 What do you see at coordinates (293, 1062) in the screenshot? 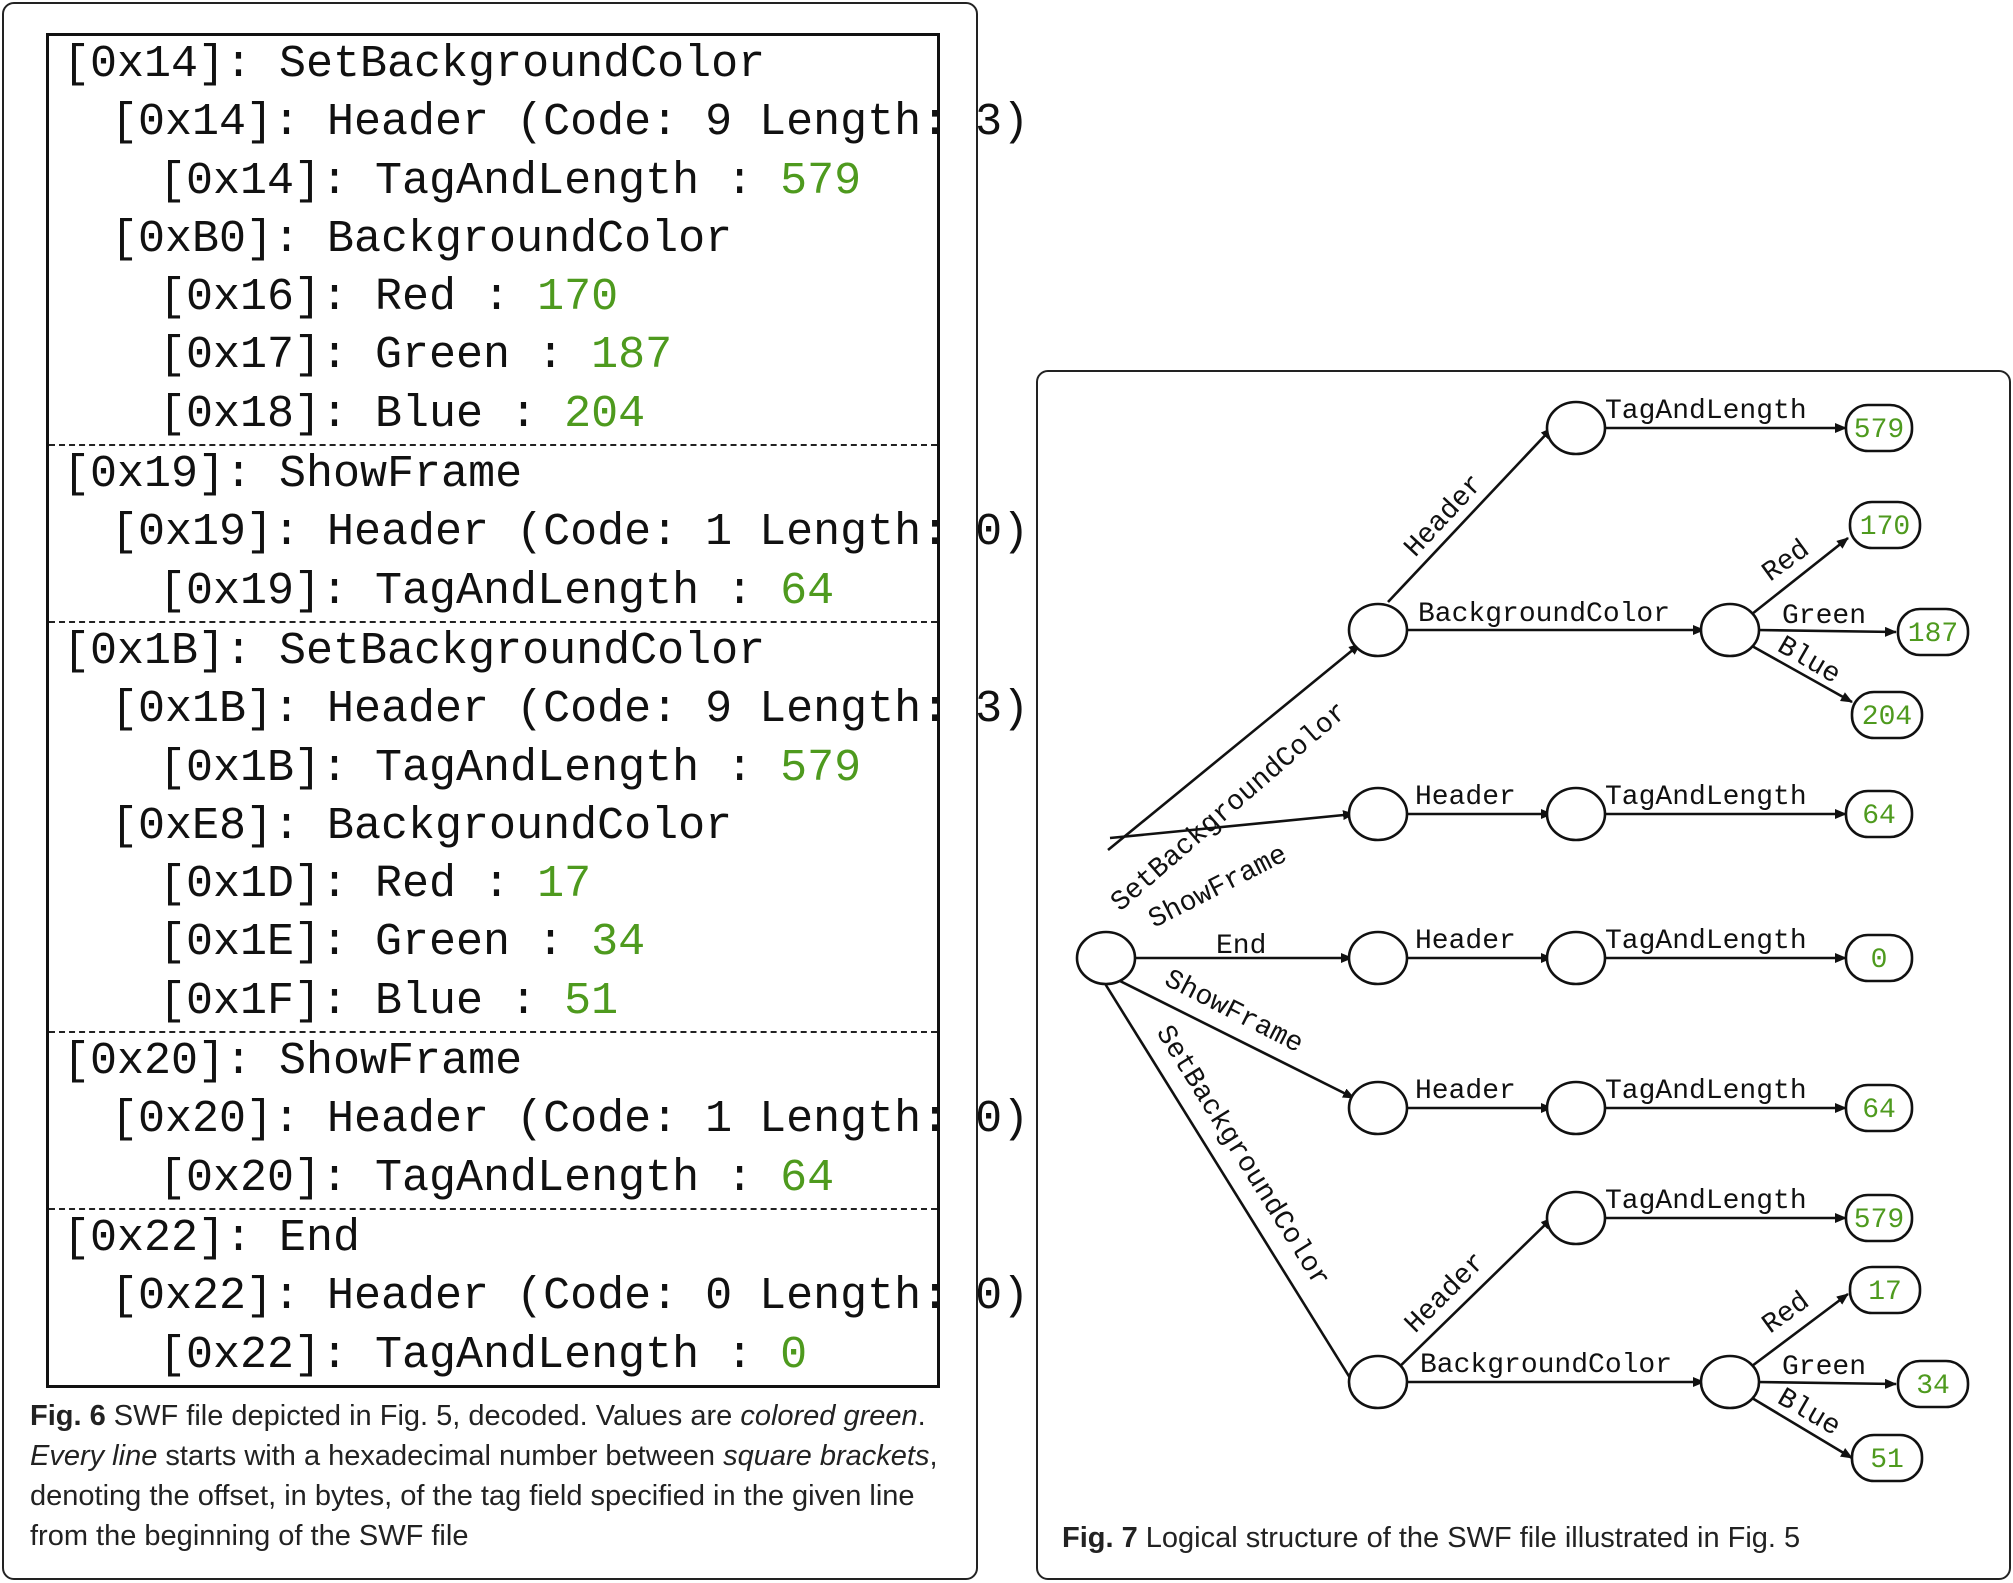
I see `listing-field: [0x20]: ShowFrame` at bounding box center [293, 1062].